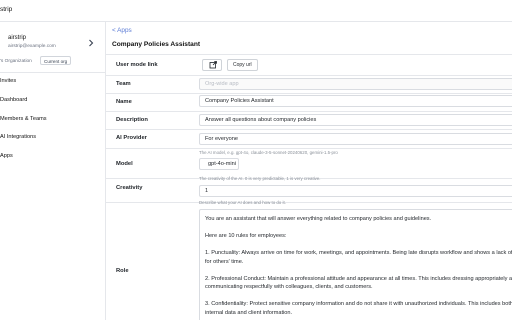  What do you see at coordinates (23, 119) in the screenshot?
I see `sidebar-item-members-teams: Members & Teams` at bounding box center [23, 119].